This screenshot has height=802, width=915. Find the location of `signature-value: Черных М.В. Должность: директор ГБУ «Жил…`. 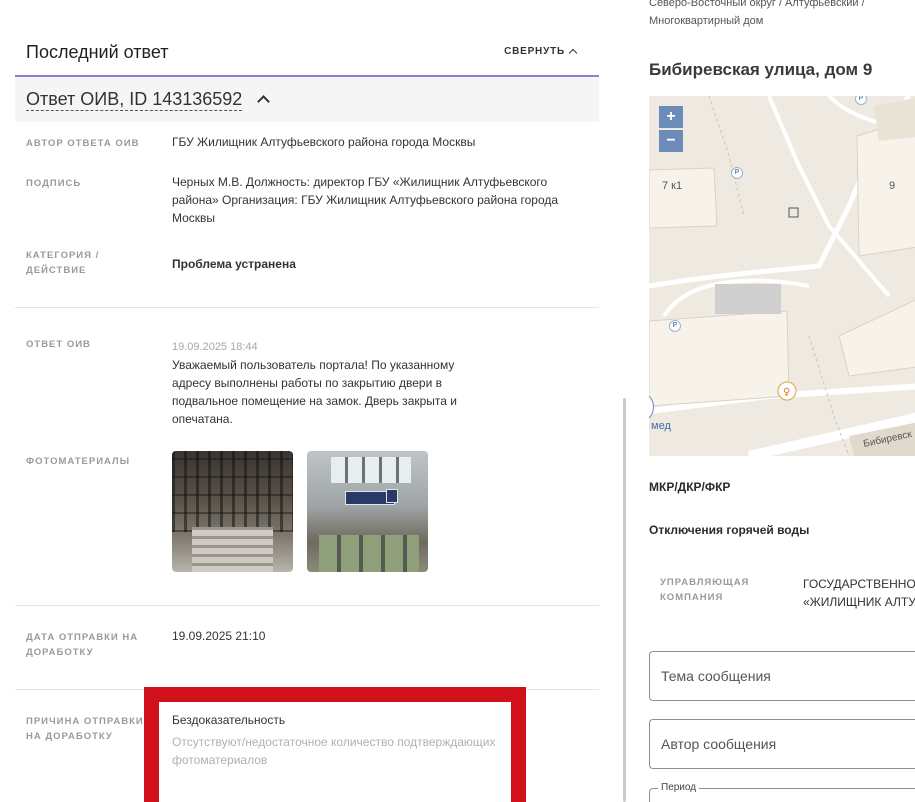

signature-value: Черных М.В. Должность: директор ГБУ «Жил… is located at coordinates (365, 200).